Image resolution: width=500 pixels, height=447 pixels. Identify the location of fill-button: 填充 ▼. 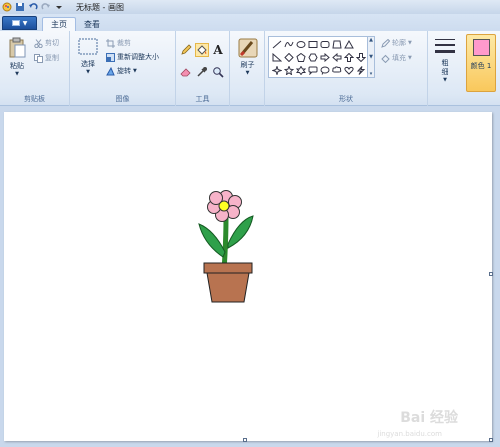
(396, 58).